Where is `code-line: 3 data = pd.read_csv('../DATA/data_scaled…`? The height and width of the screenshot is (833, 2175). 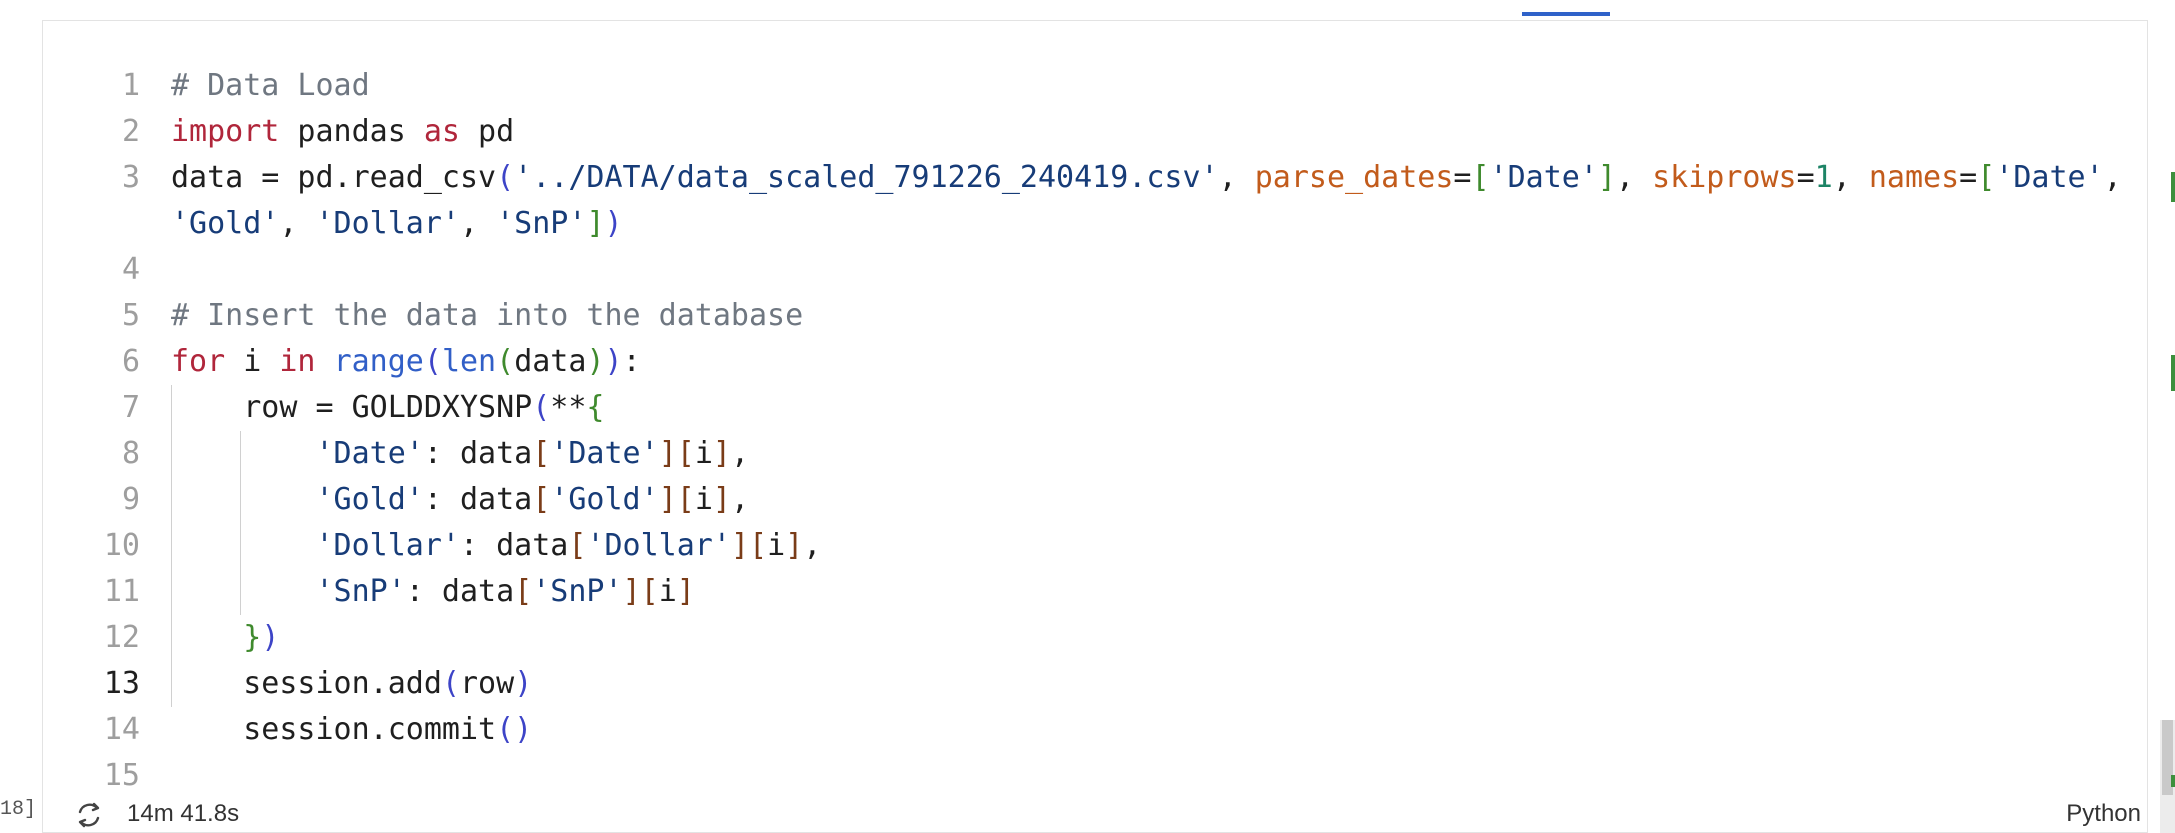
code-line: 3 data = pd.read_csv('../DATA/data_scaled… is located at coordinates (1082, 178).